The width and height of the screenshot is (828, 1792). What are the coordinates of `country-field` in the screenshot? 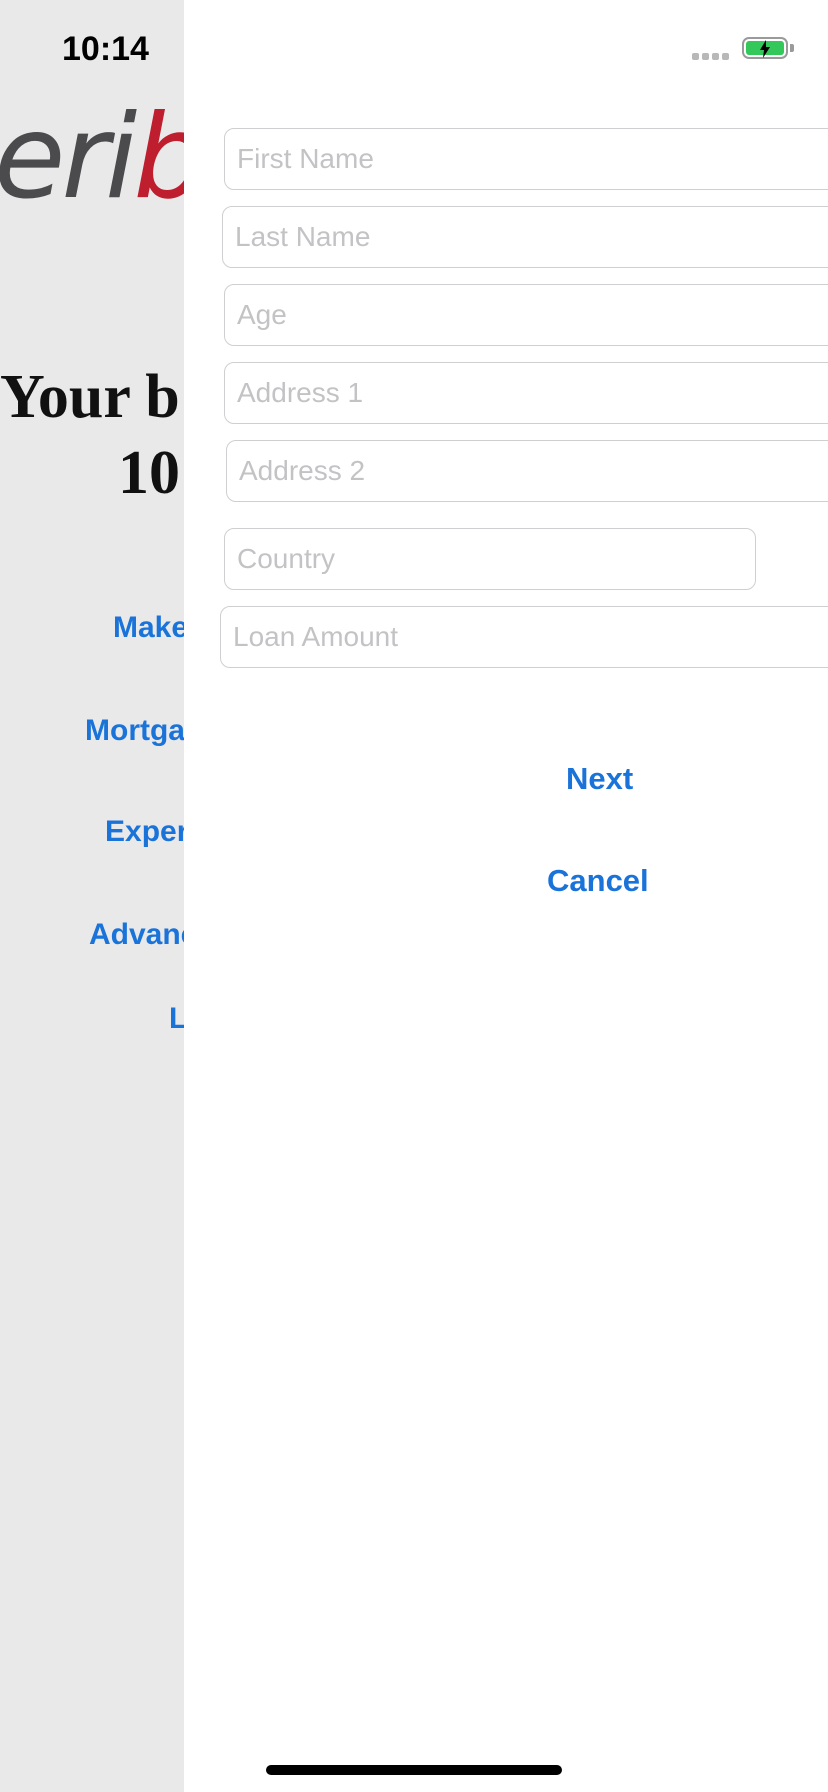 It's located at (490, 559).